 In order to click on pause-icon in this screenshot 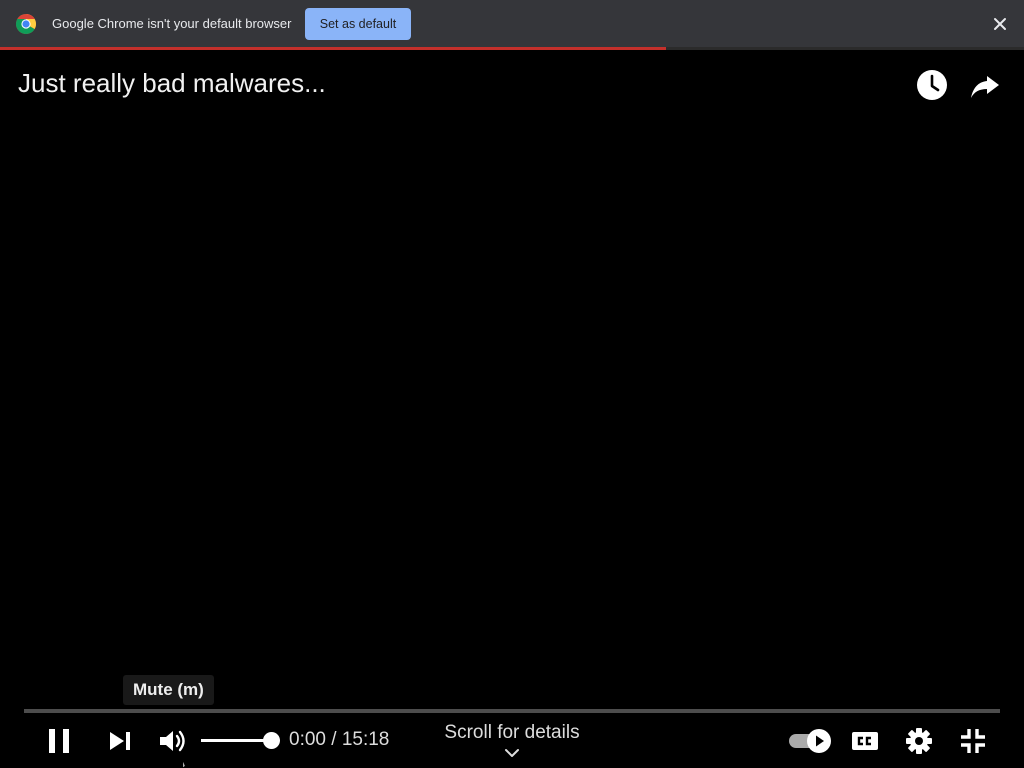, I will do `click(59, 741)`.